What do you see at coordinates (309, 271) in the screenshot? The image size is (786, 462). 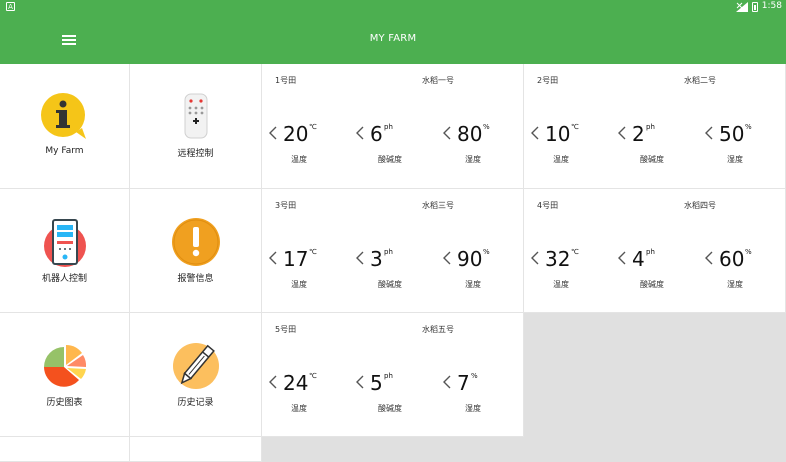 I see `temperature-metric: 17 ℃ 温度` at bounding box center [309, 271].